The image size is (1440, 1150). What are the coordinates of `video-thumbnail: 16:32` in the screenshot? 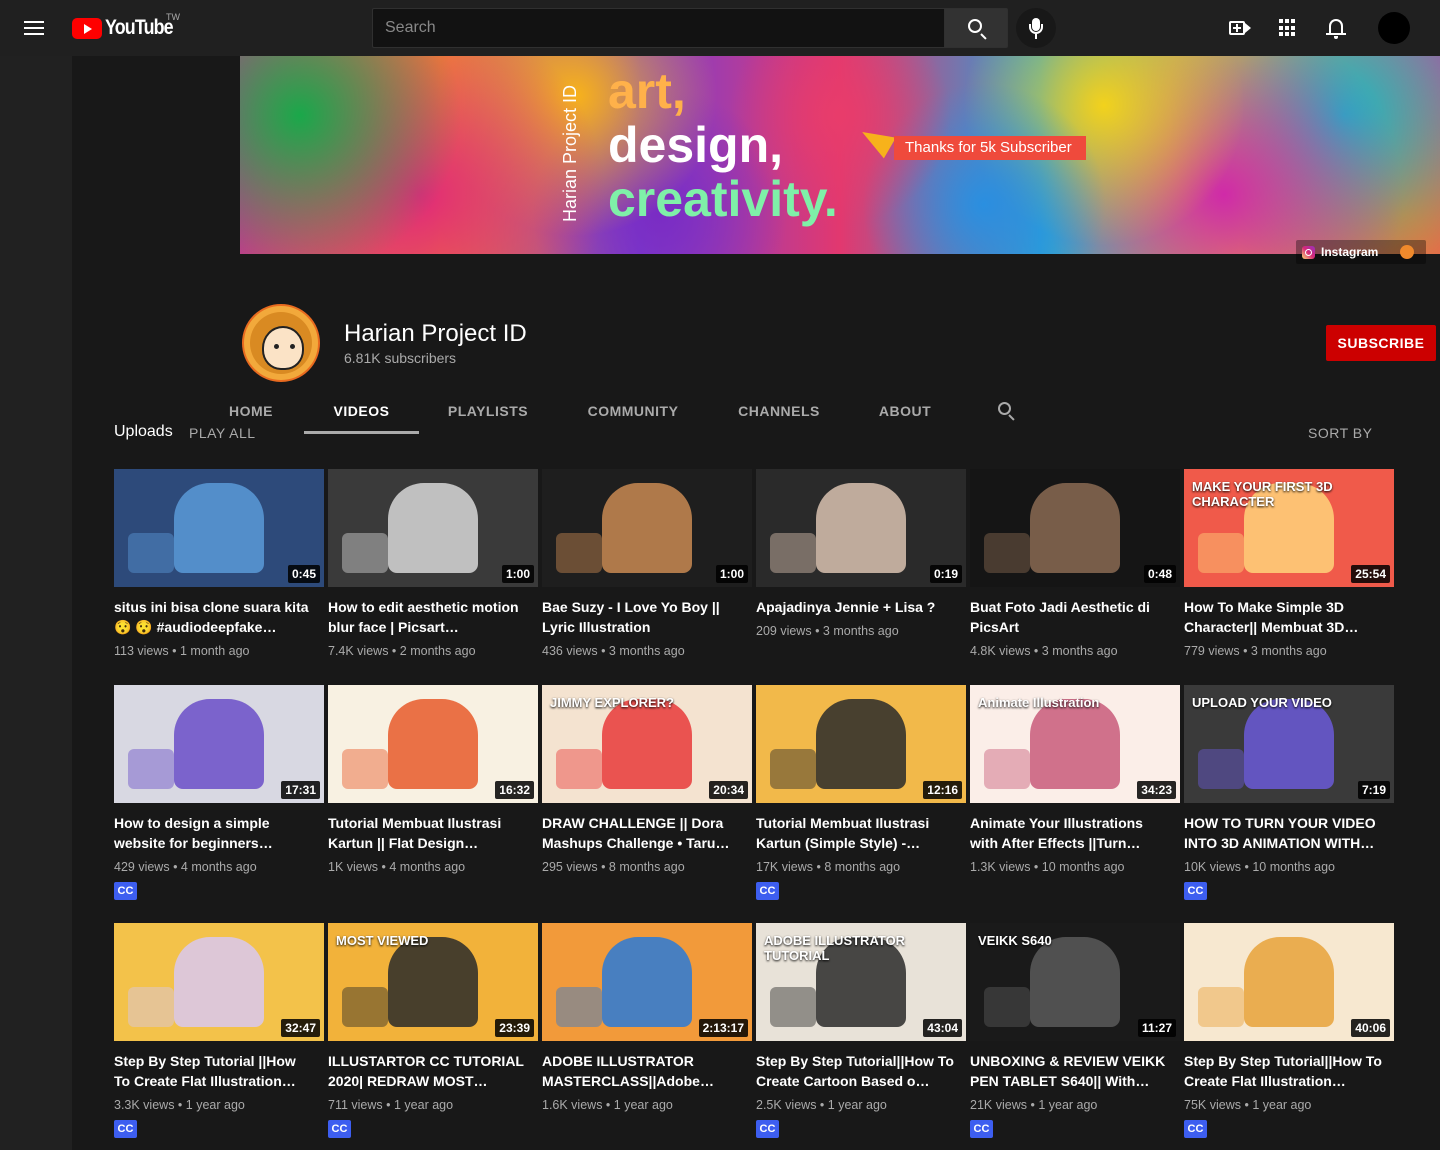 It's located at (433, 744).